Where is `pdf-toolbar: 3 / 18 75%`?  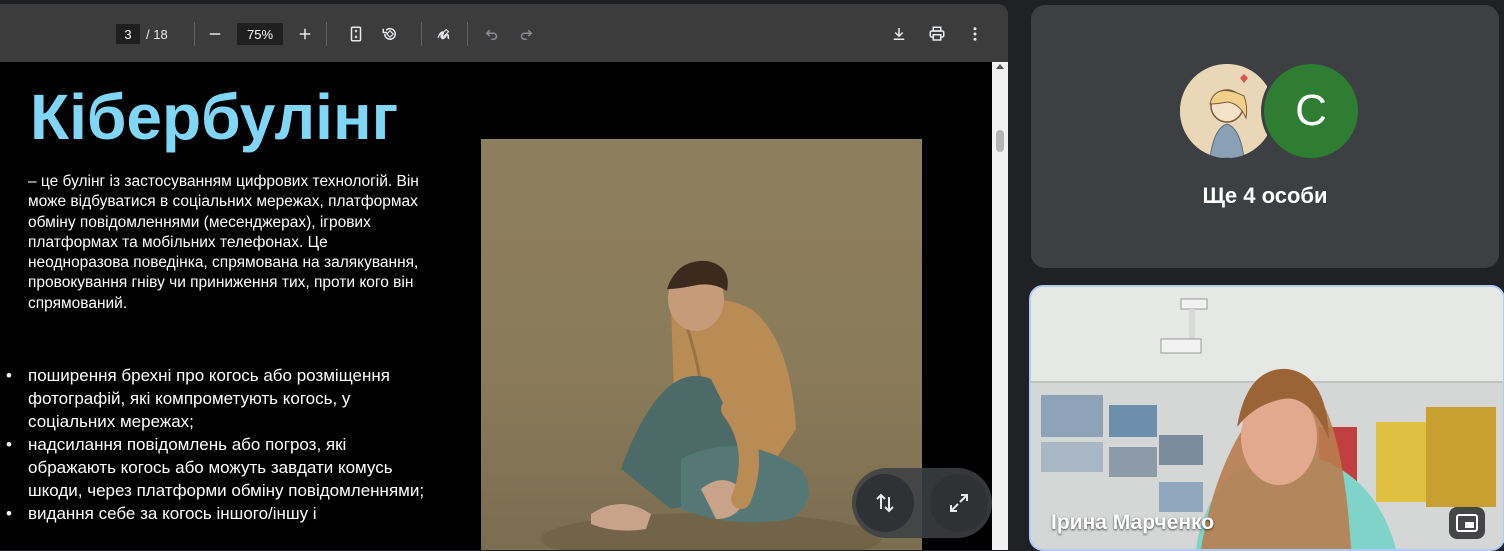 pdf-toolbar: 3 / 18 75% is located at coordinates (504, 33).